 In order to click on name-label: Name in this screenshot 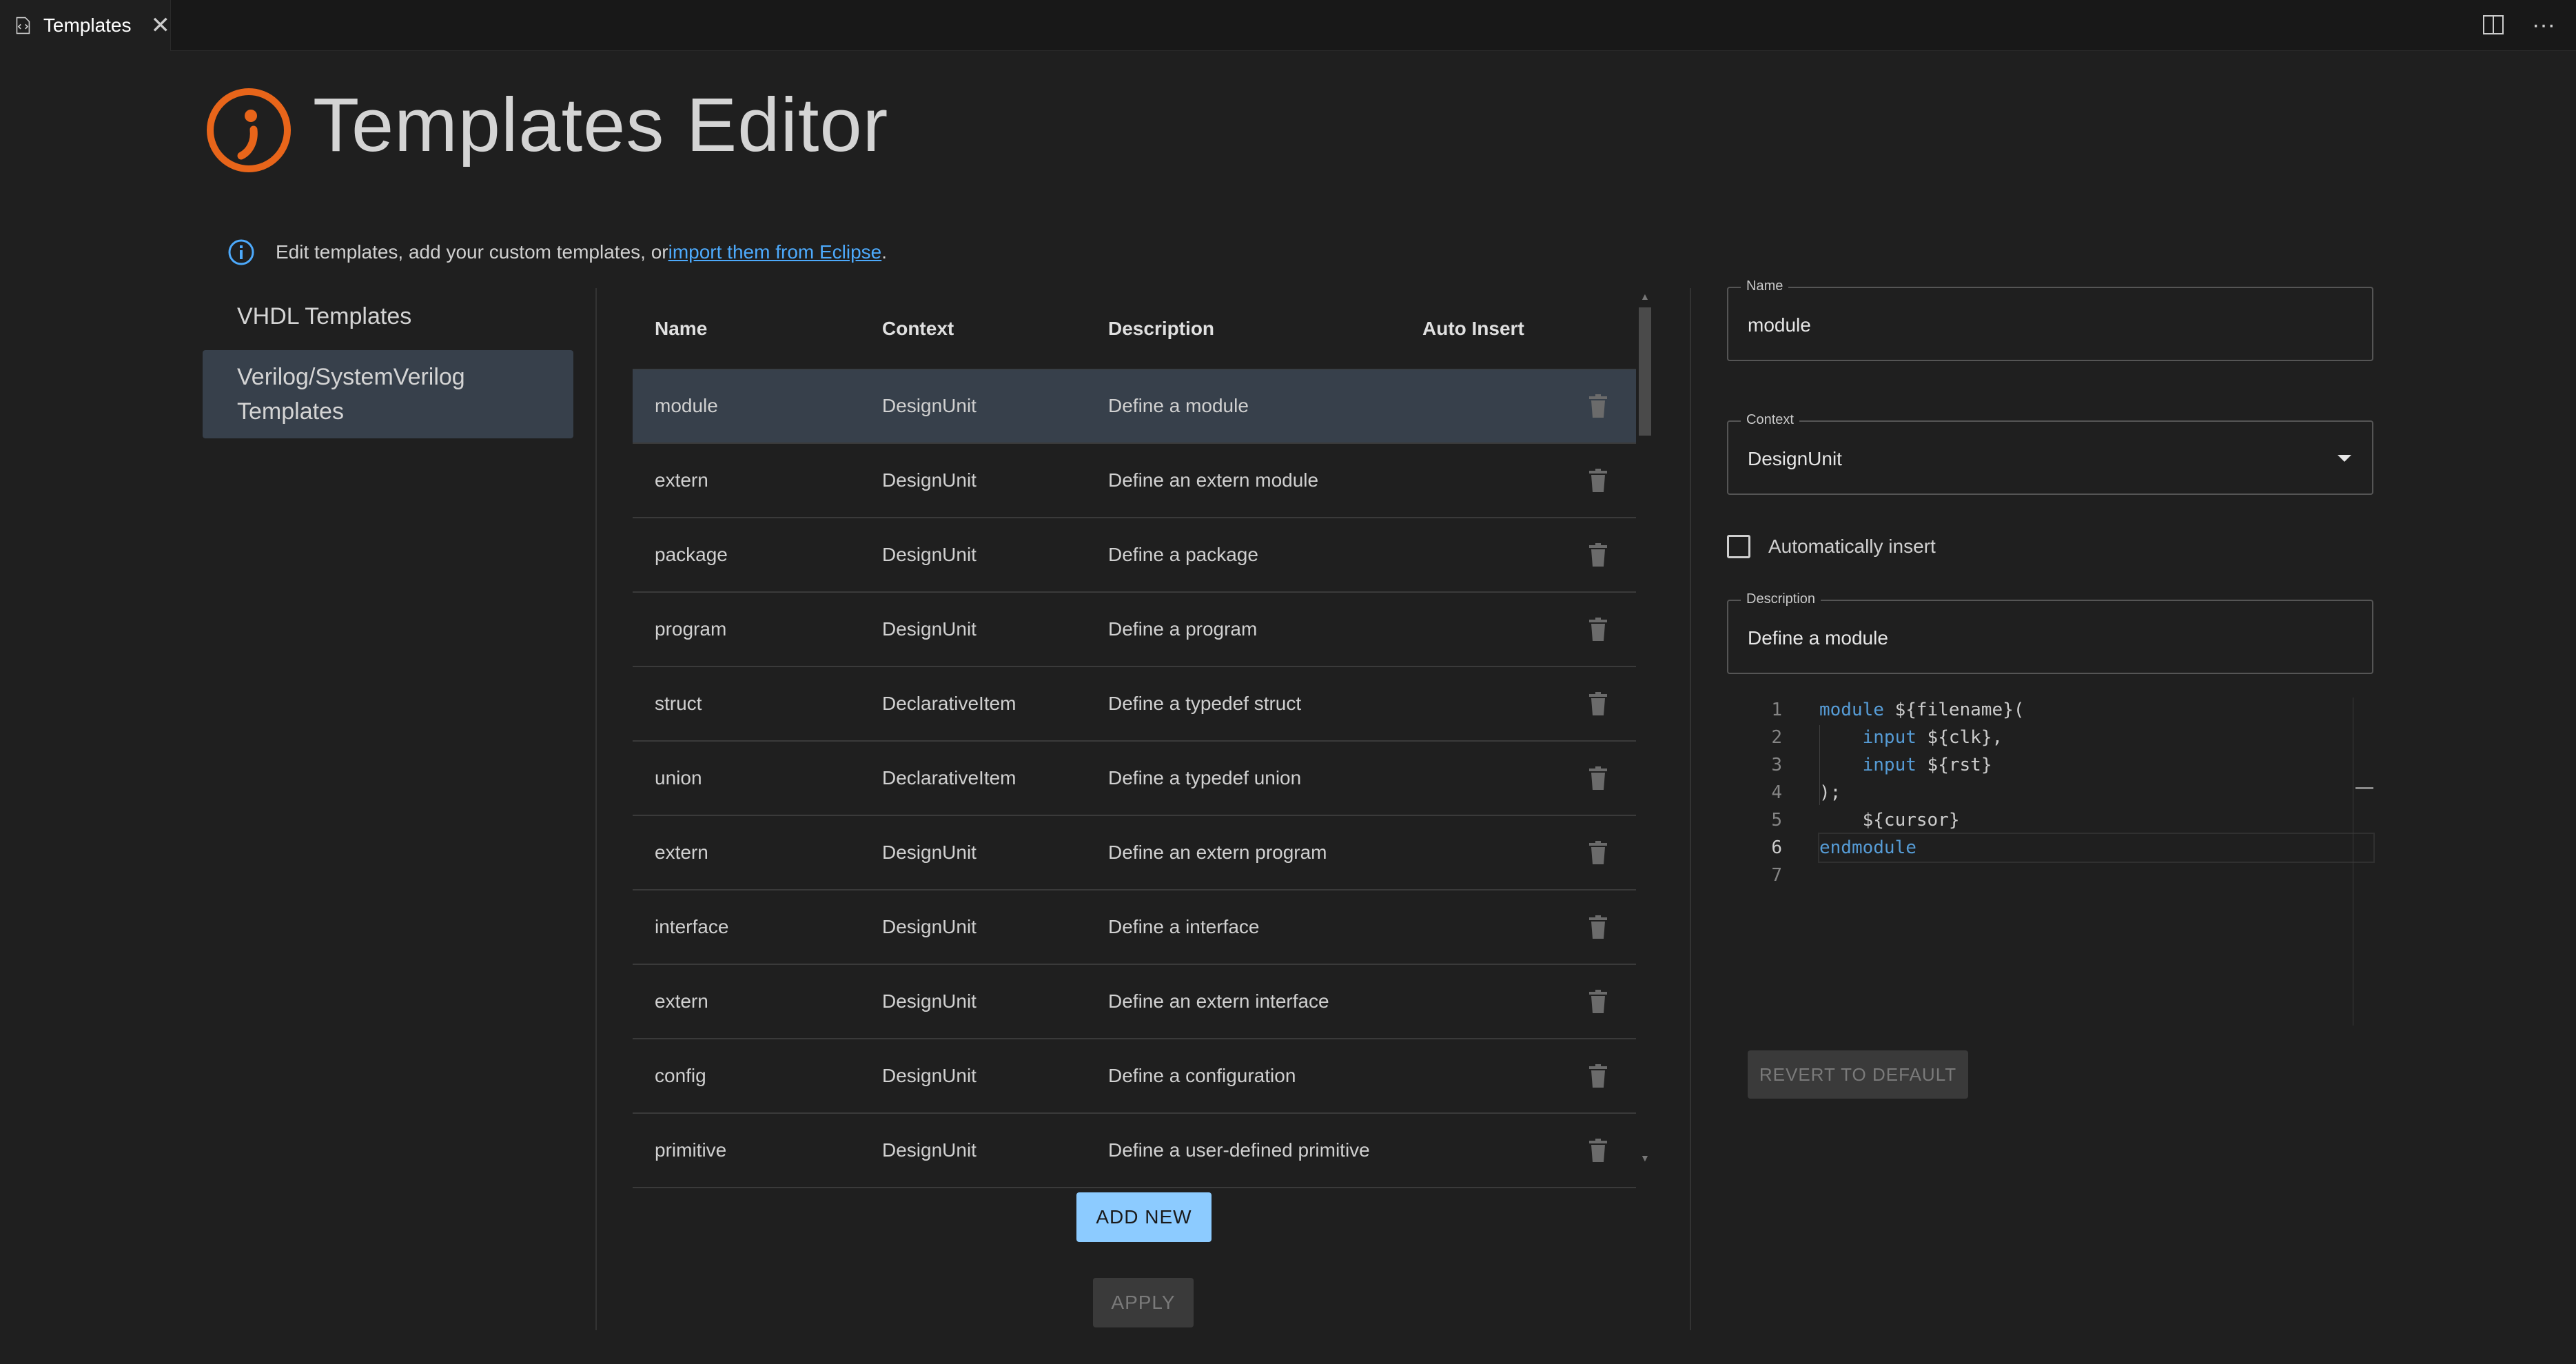, I will do `click(1765, 286)`.